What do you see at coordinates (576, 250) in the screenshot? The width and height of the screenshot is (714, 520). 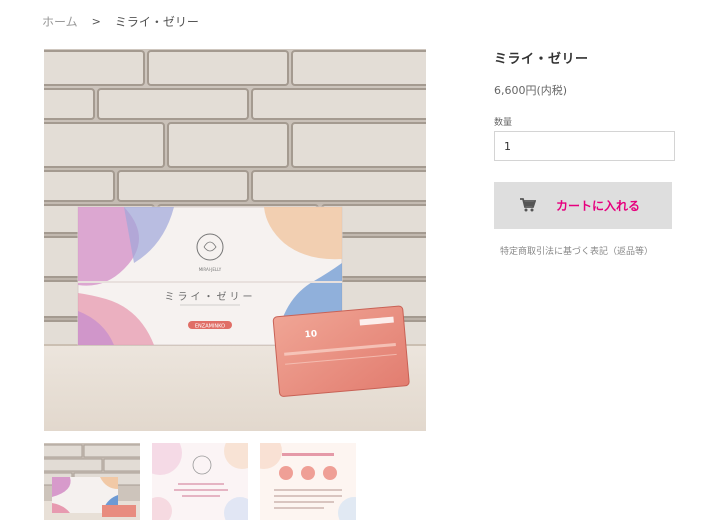 I see `legal-notice-link: 特定商取引法に基づく表記（返品等）` at bounding box center [576, 250].